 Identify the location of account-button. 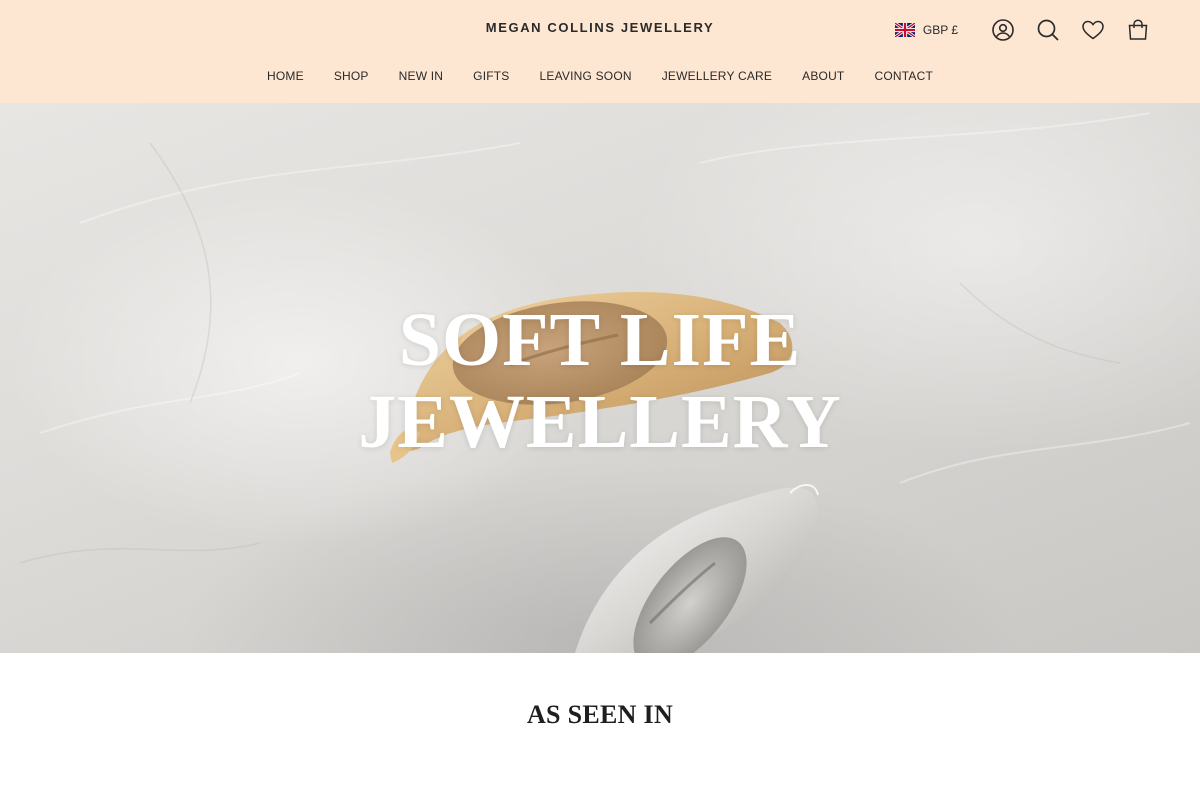
(1002, 30).